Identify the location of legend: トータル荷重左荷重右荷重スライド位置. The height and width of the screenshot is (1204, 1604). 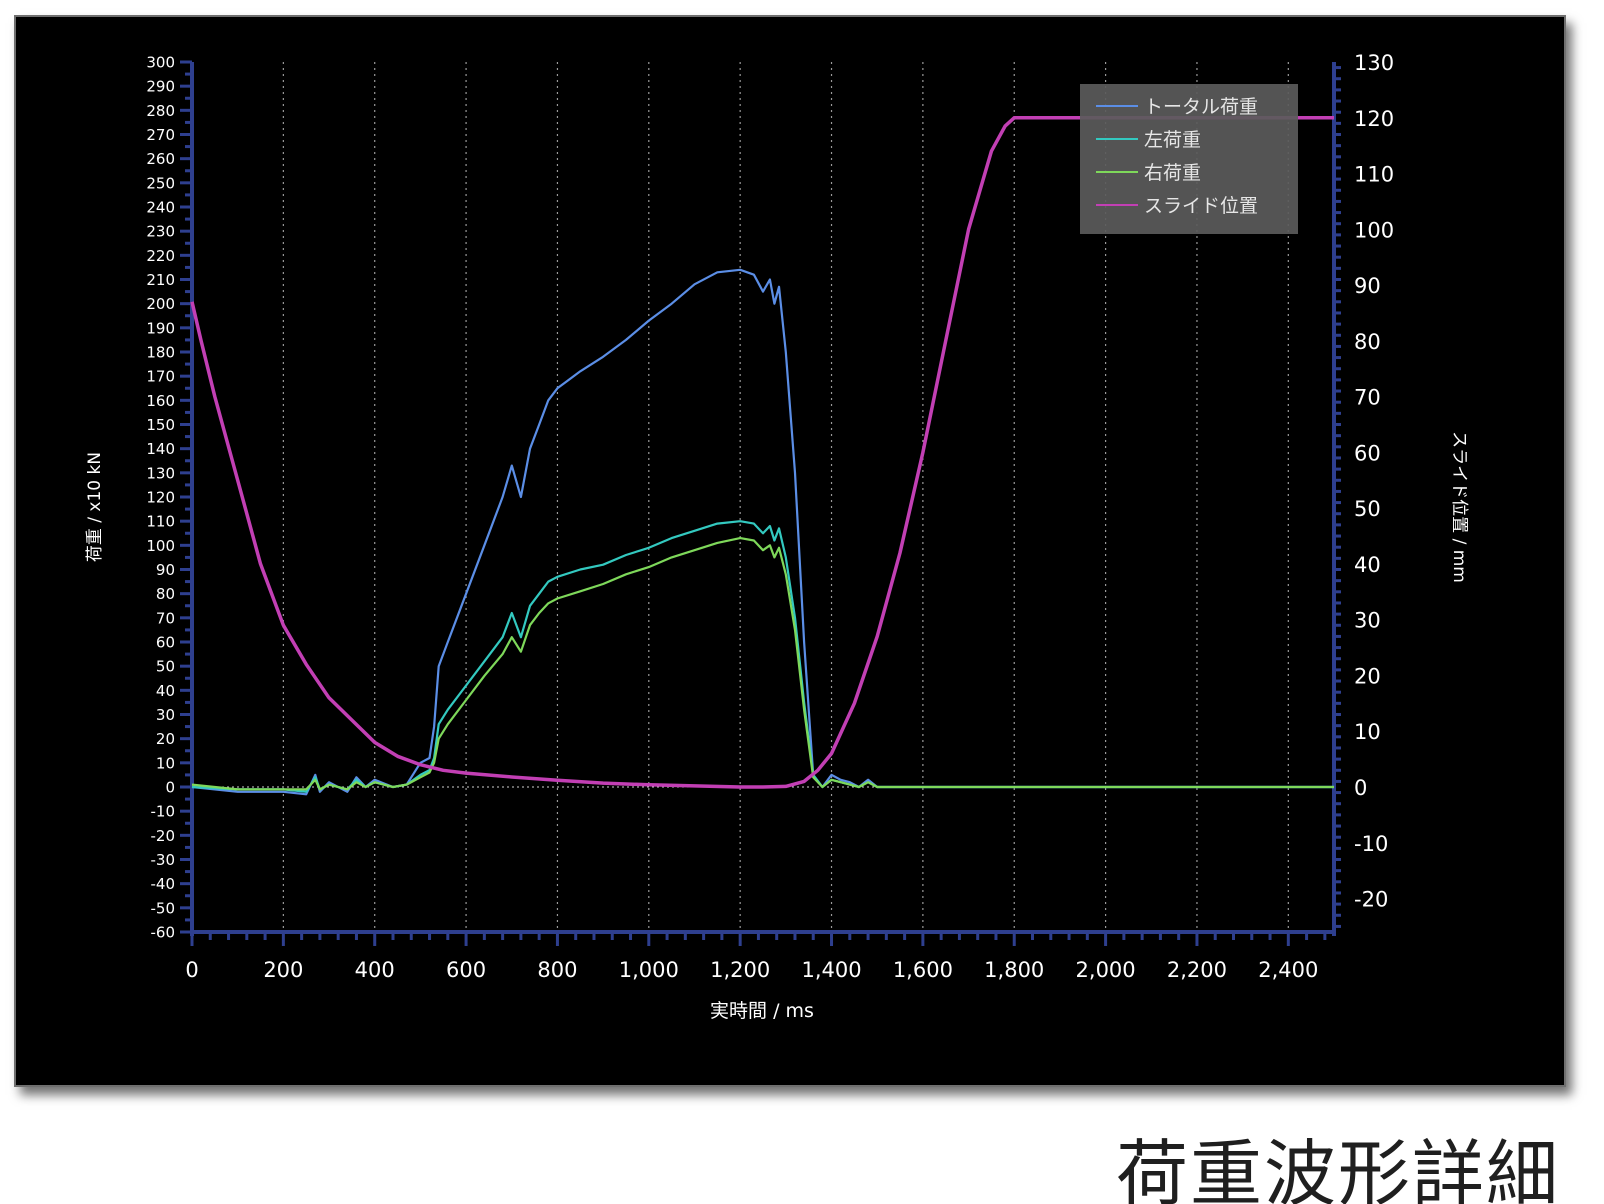
(1189, 159).